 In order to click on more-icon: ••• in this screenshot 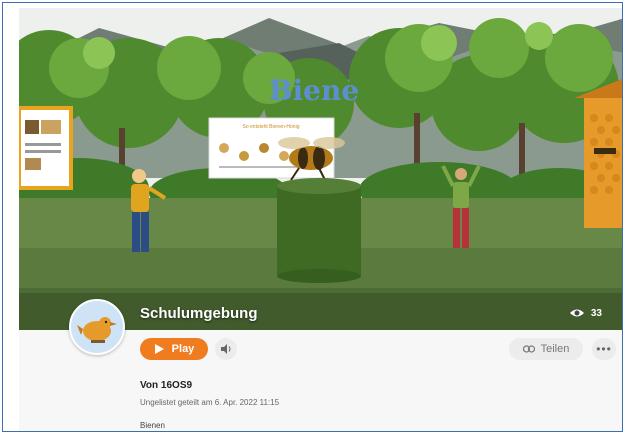, I will do `click(604, 349)`.